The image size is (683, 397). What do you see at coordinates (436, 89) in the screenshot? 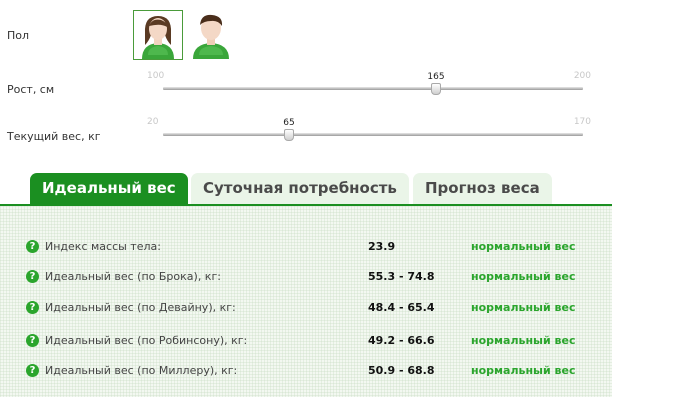
I see `height-slider-handle` at bounding box center [436, 89].